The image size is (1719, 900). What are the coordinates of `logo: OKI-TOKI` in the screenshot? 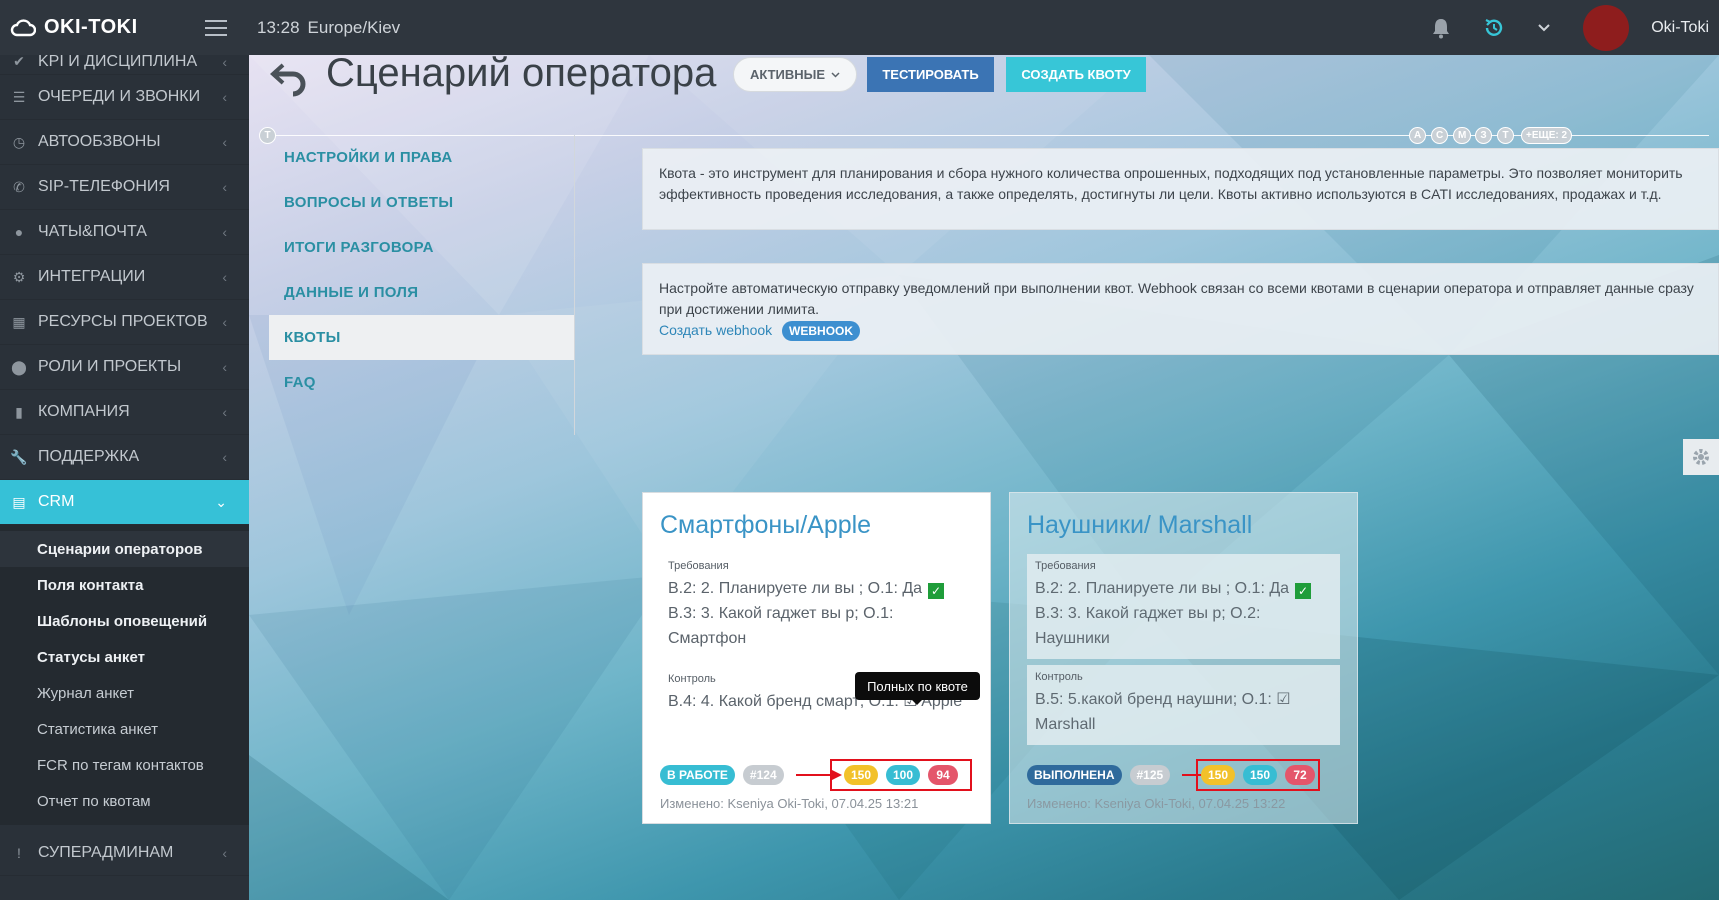 It's located at (97, 27).